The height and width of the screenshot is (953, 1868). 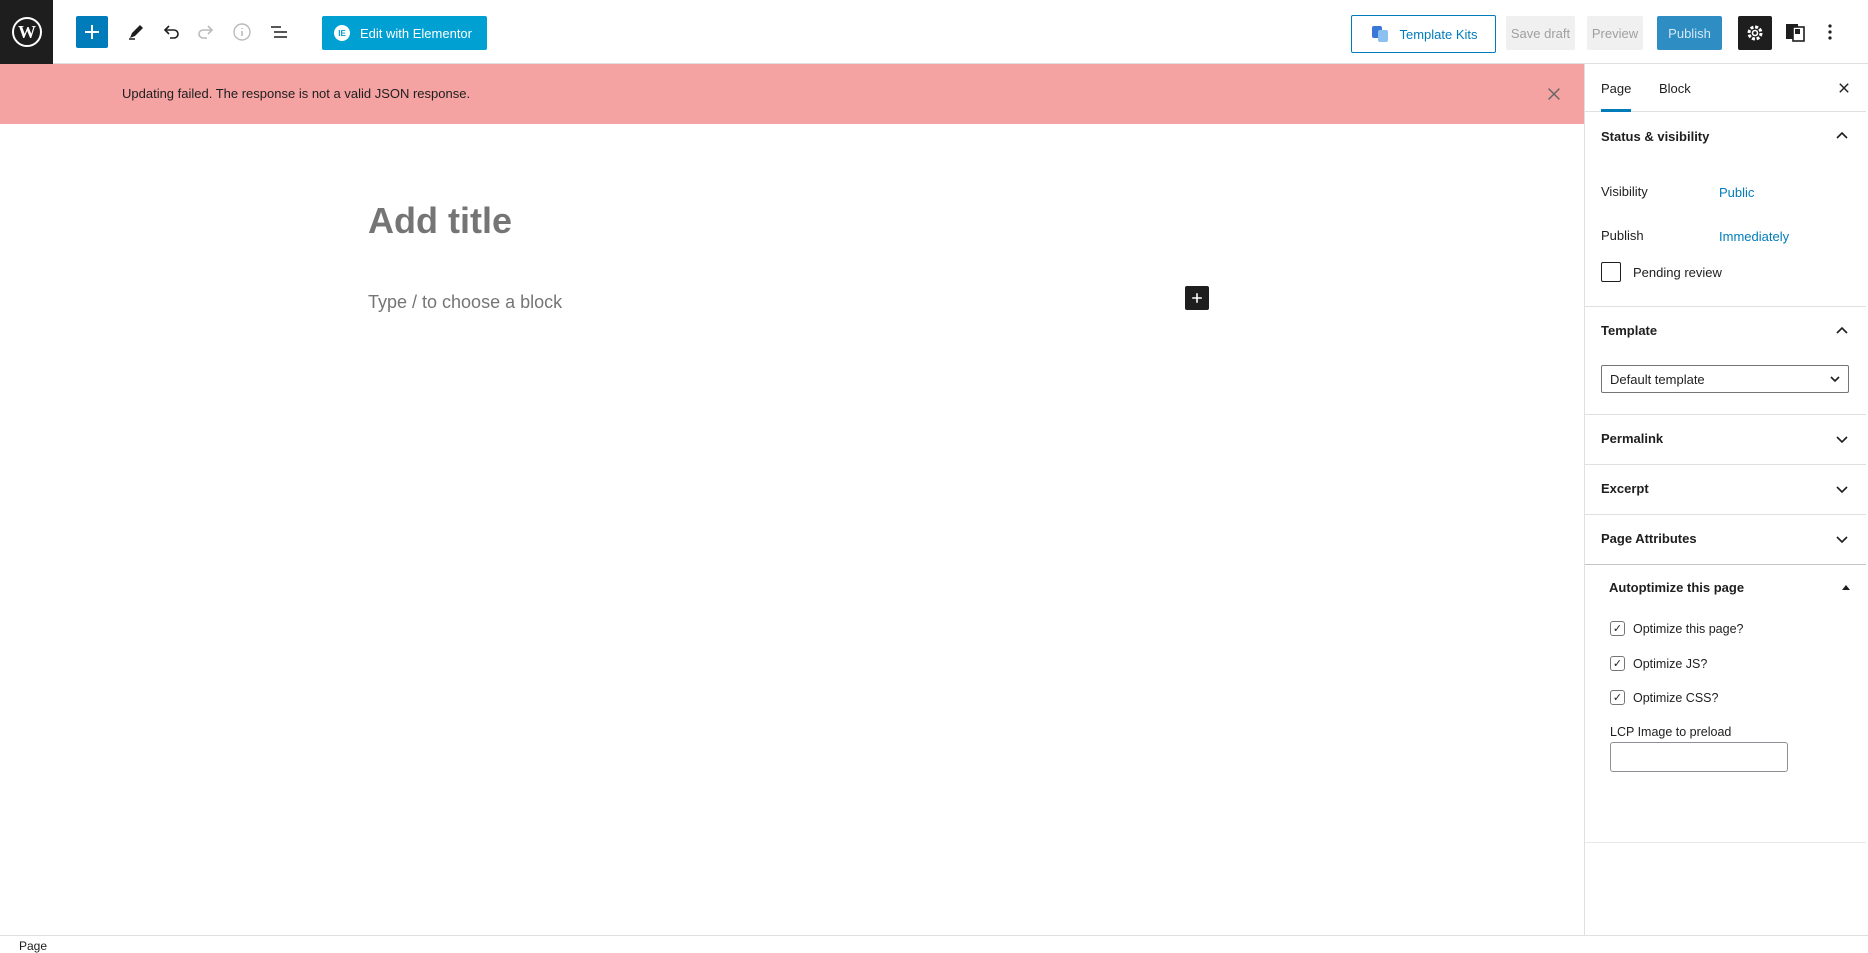 I want to click on redo-button, so click(x=206, y=32).